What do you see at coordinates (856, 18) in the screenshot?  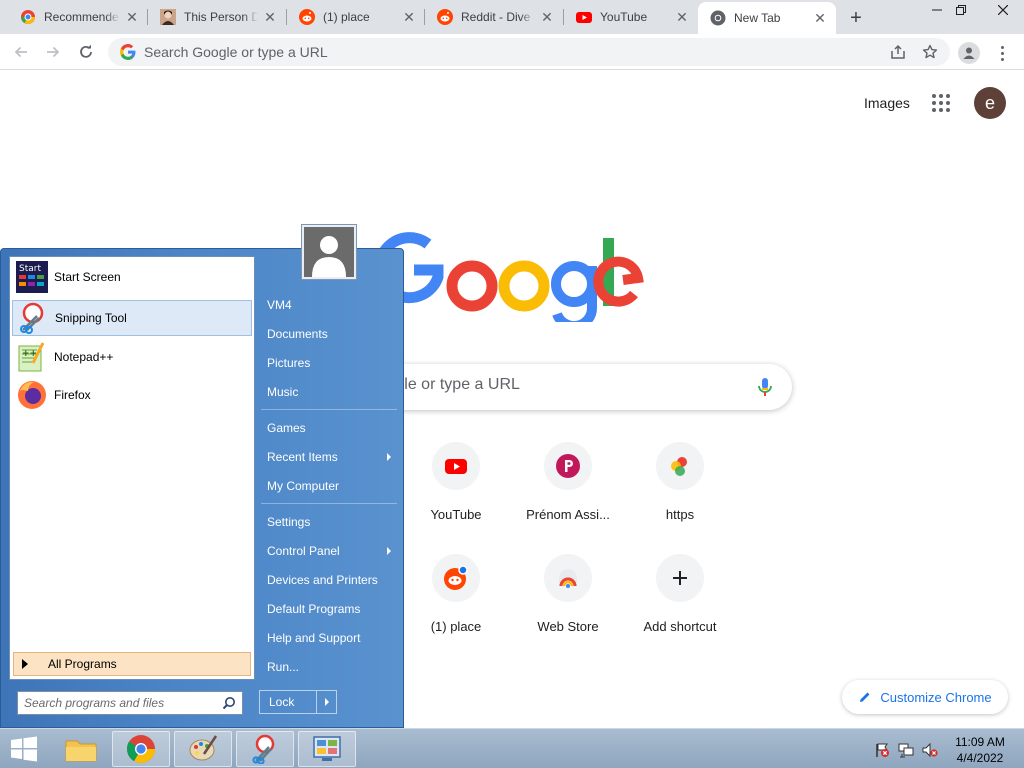 I see `new-tab-button: +` at bounding box center [856, 18].